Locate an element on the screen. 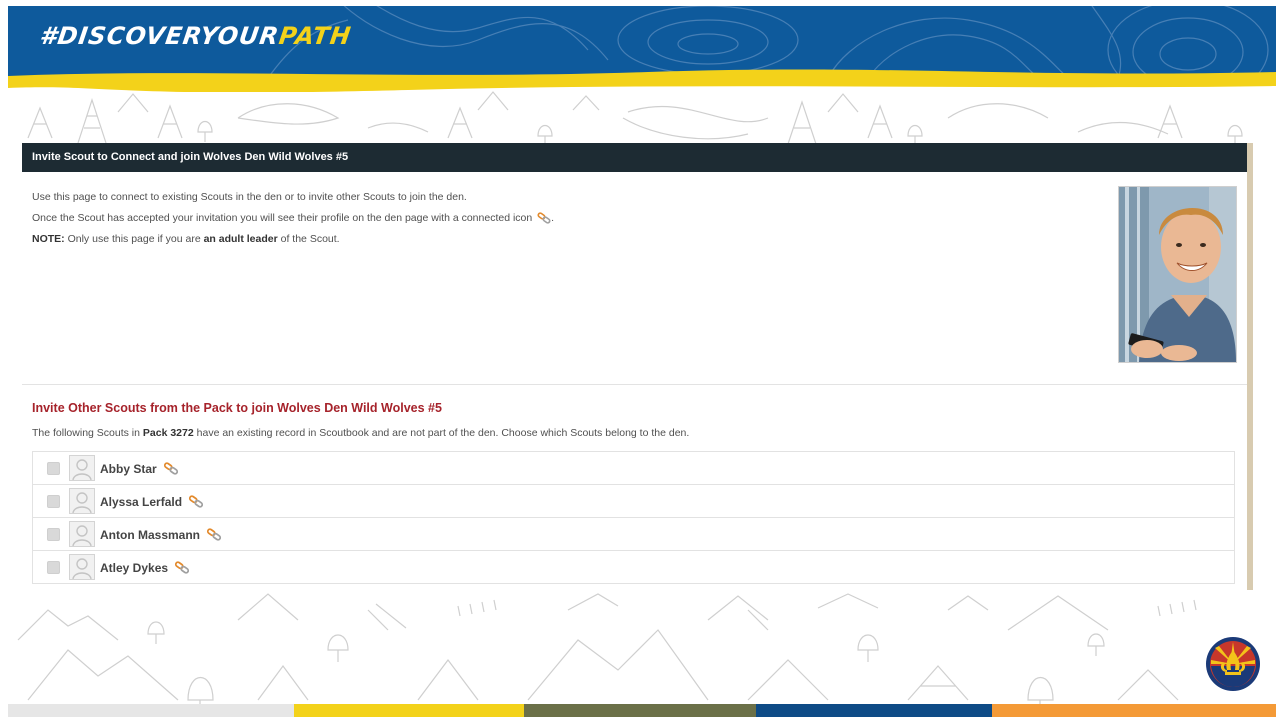  scout-photo is located at coordinates (1177, 274).